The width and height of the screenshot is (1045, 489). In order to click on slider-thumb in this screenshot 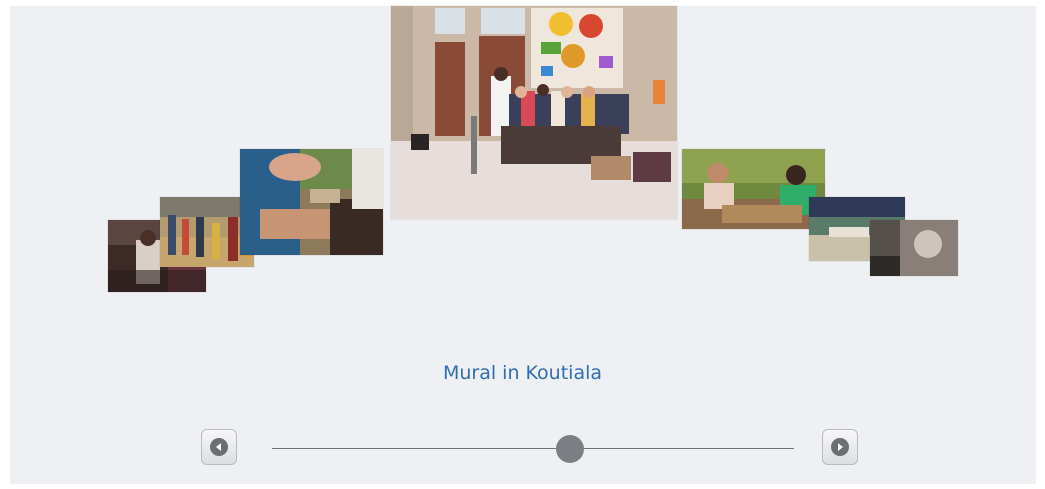, I will do `click(569, 449)`.